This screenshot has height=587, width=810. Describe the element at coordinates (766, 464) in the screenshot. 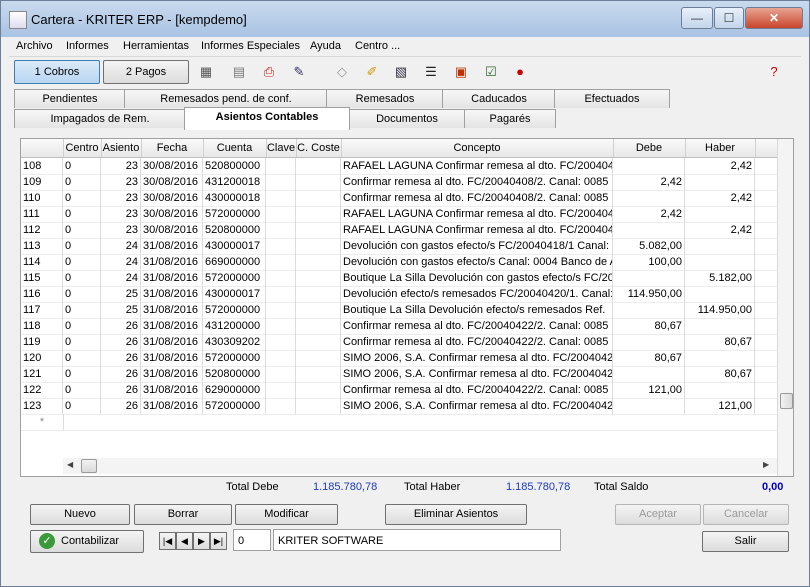

I see `scroll-right-icon: ▶` at that location.